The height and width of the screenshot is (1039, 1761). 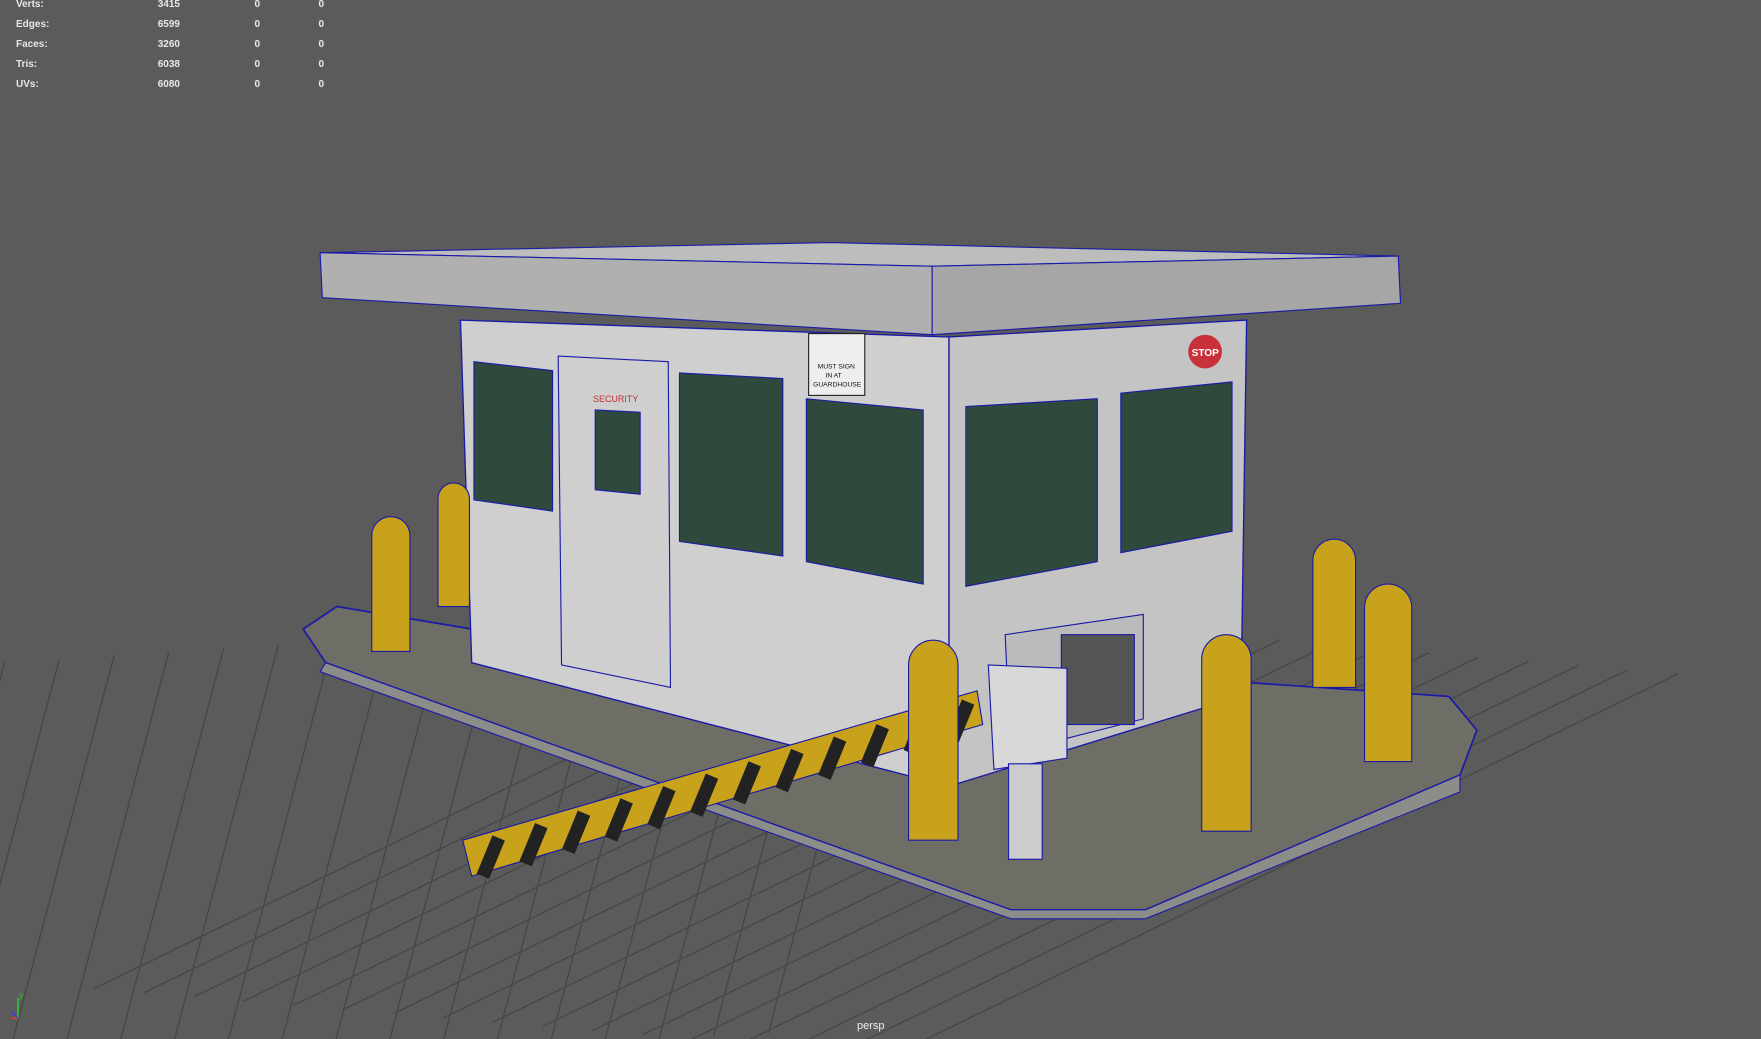 I want to click on hud-value: 3260, so click(x=168, y=44).